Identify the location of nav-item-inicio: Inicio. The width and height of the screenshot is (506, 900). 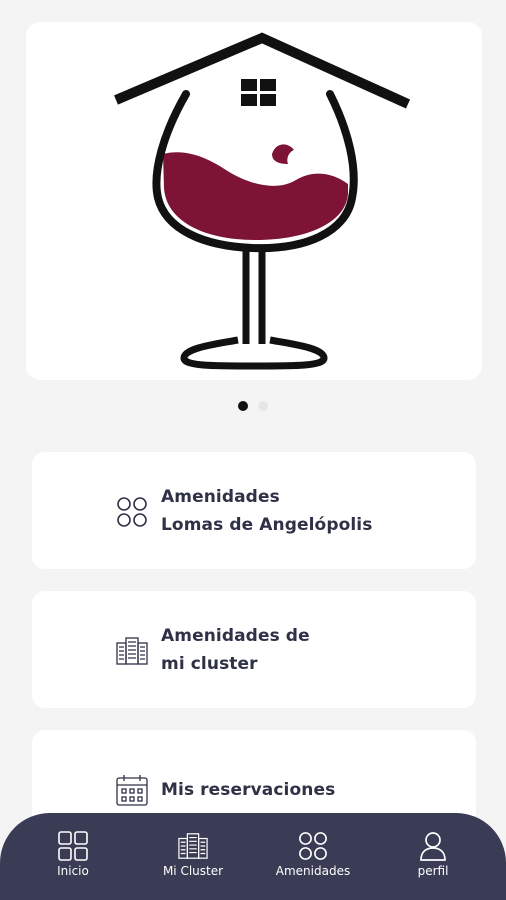
(73, 855).